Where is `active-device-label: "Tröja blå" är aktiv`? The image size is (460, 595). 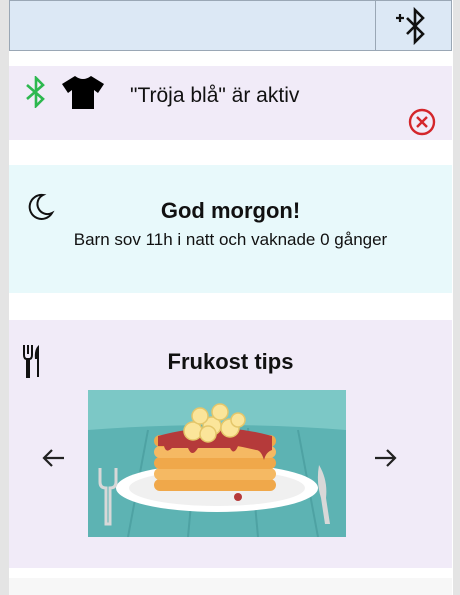
active-device-label: "Tröja blå" är aktiv is located at coordinates (215, 95).